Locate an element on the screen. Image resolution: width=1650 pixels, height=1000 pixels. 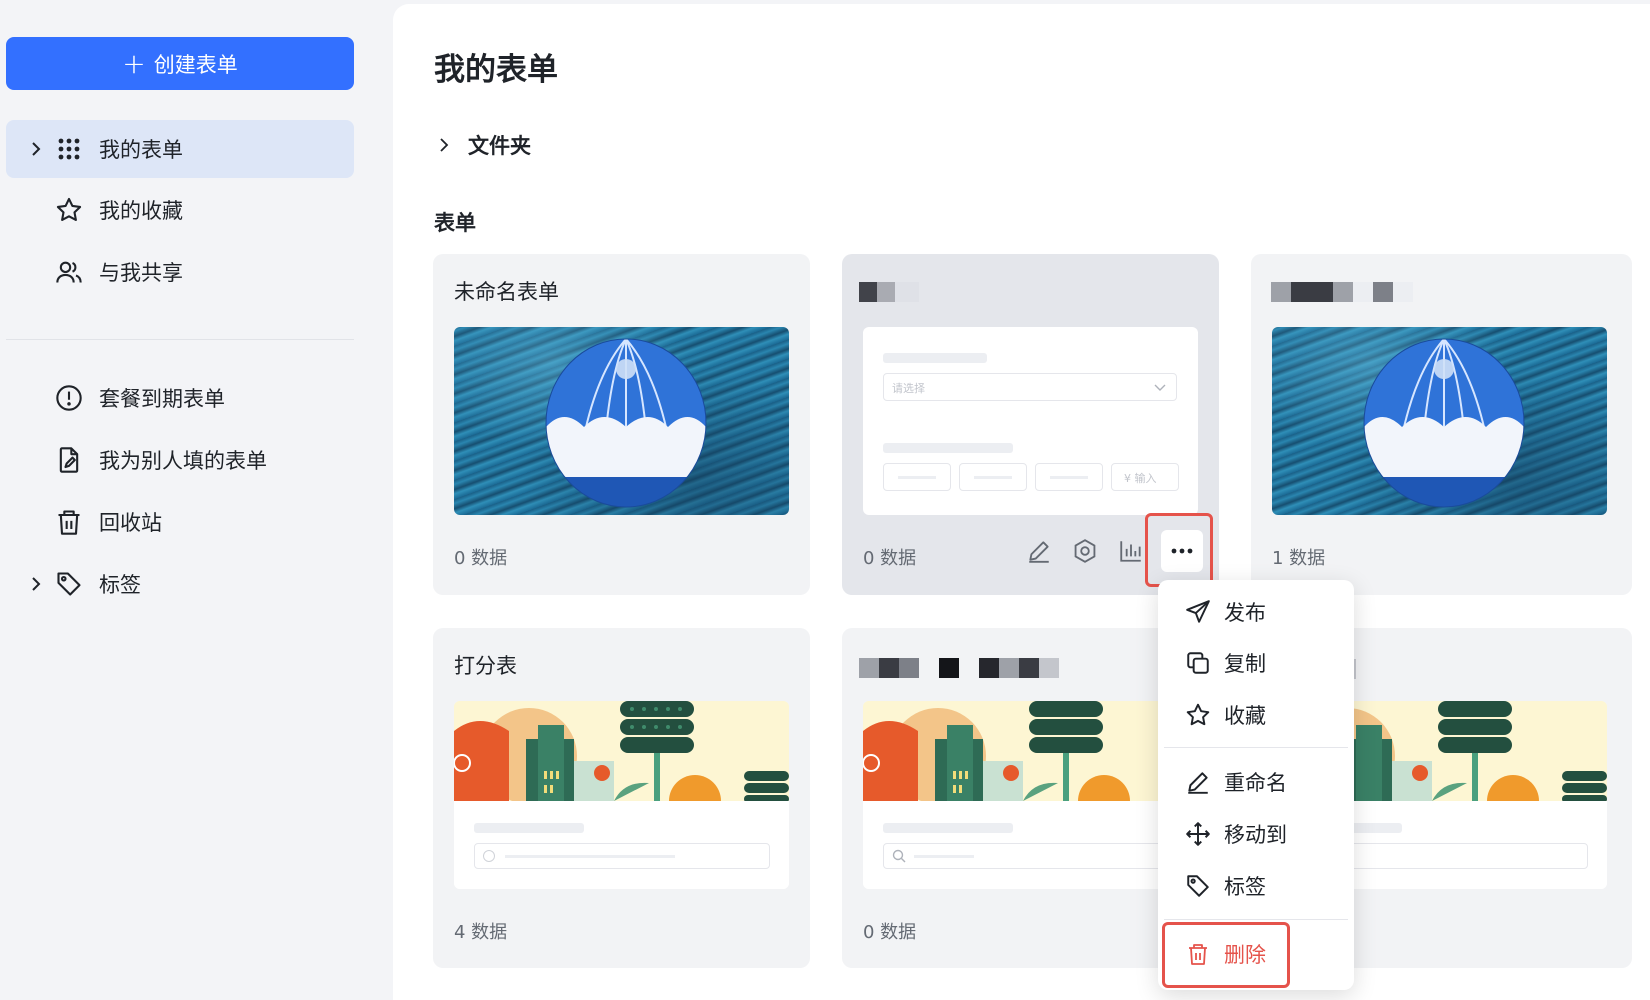
amount-hint: ¥ 输入 is located at coordinates (1140, 478).